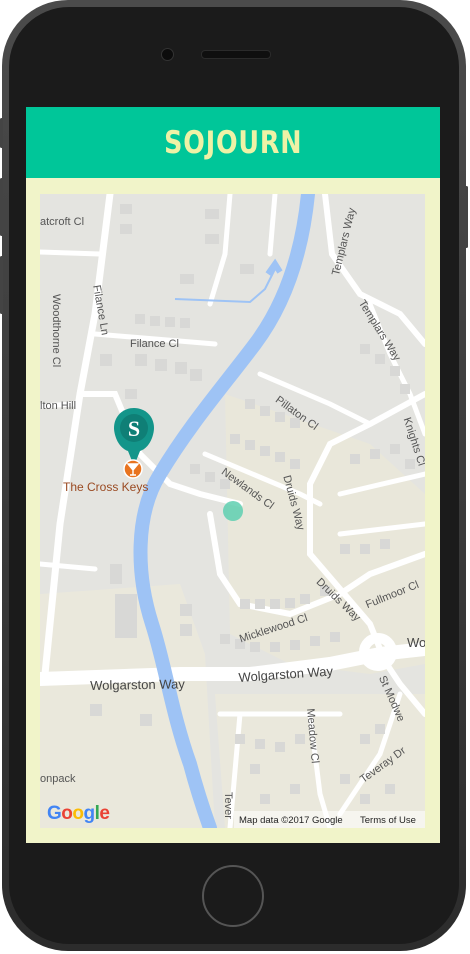 This screenshot has width=470, height=954. I want to click on marker-letter: S, so click(134, 428).